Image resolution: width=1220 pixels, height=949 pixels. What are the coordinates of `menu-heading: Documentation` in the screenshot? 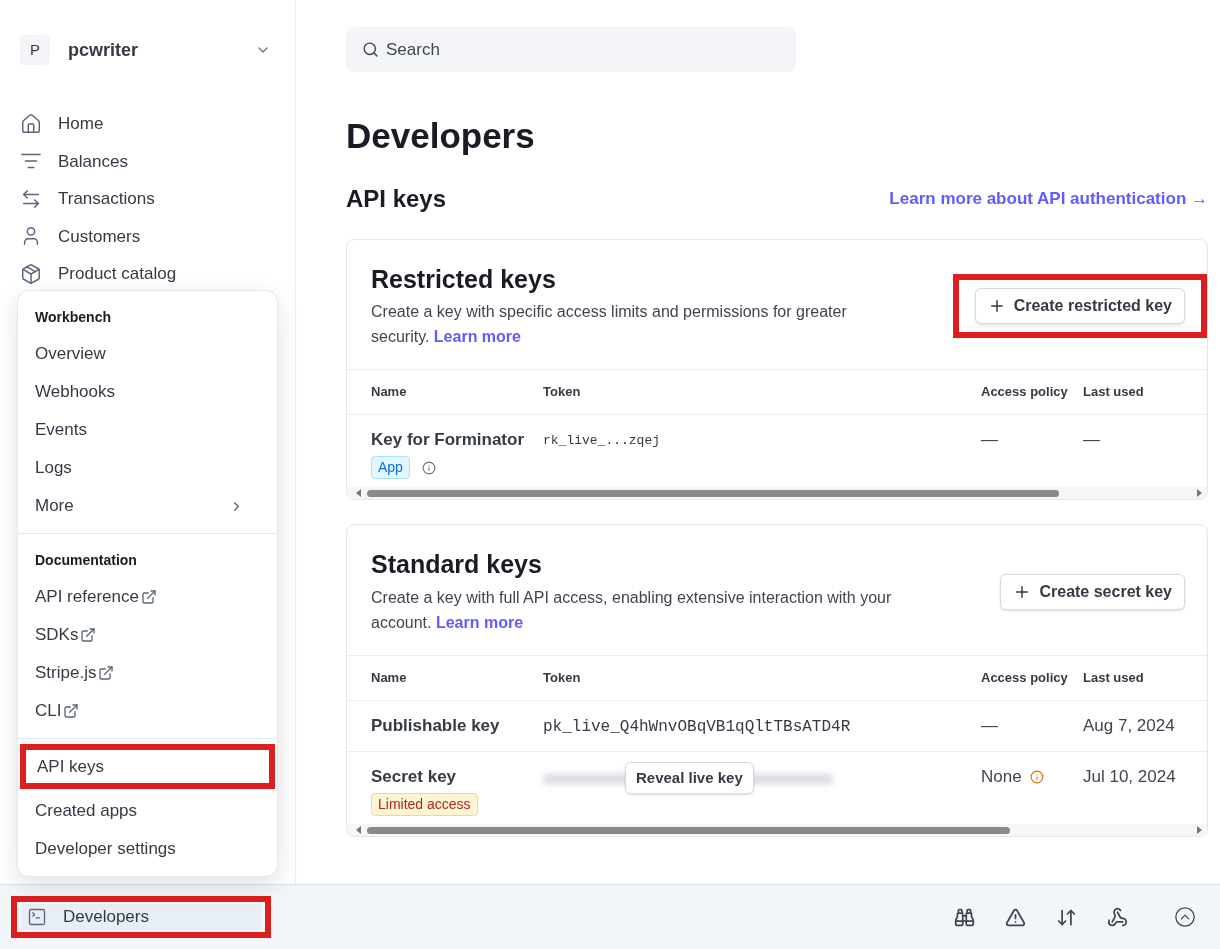 It's located at (86, 560).